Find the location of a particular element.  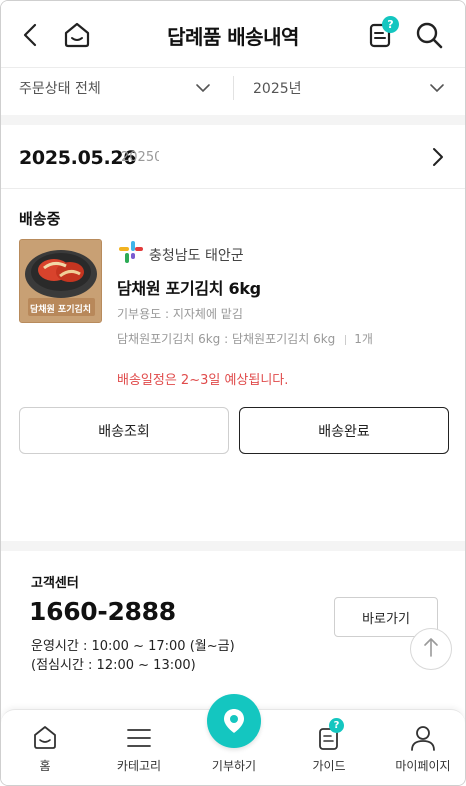

arrow-up-icon is located at coordinates (431, 649).